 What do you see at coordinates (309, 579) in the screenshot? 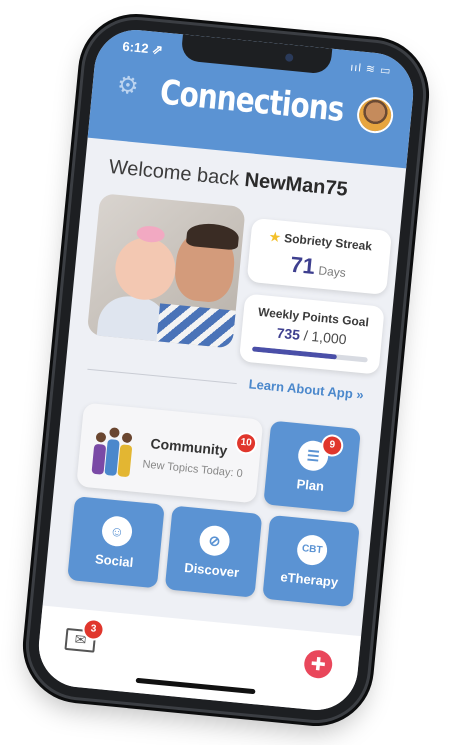
I see `etherapy-label: eTherapy` at bounding box center [309, 579].